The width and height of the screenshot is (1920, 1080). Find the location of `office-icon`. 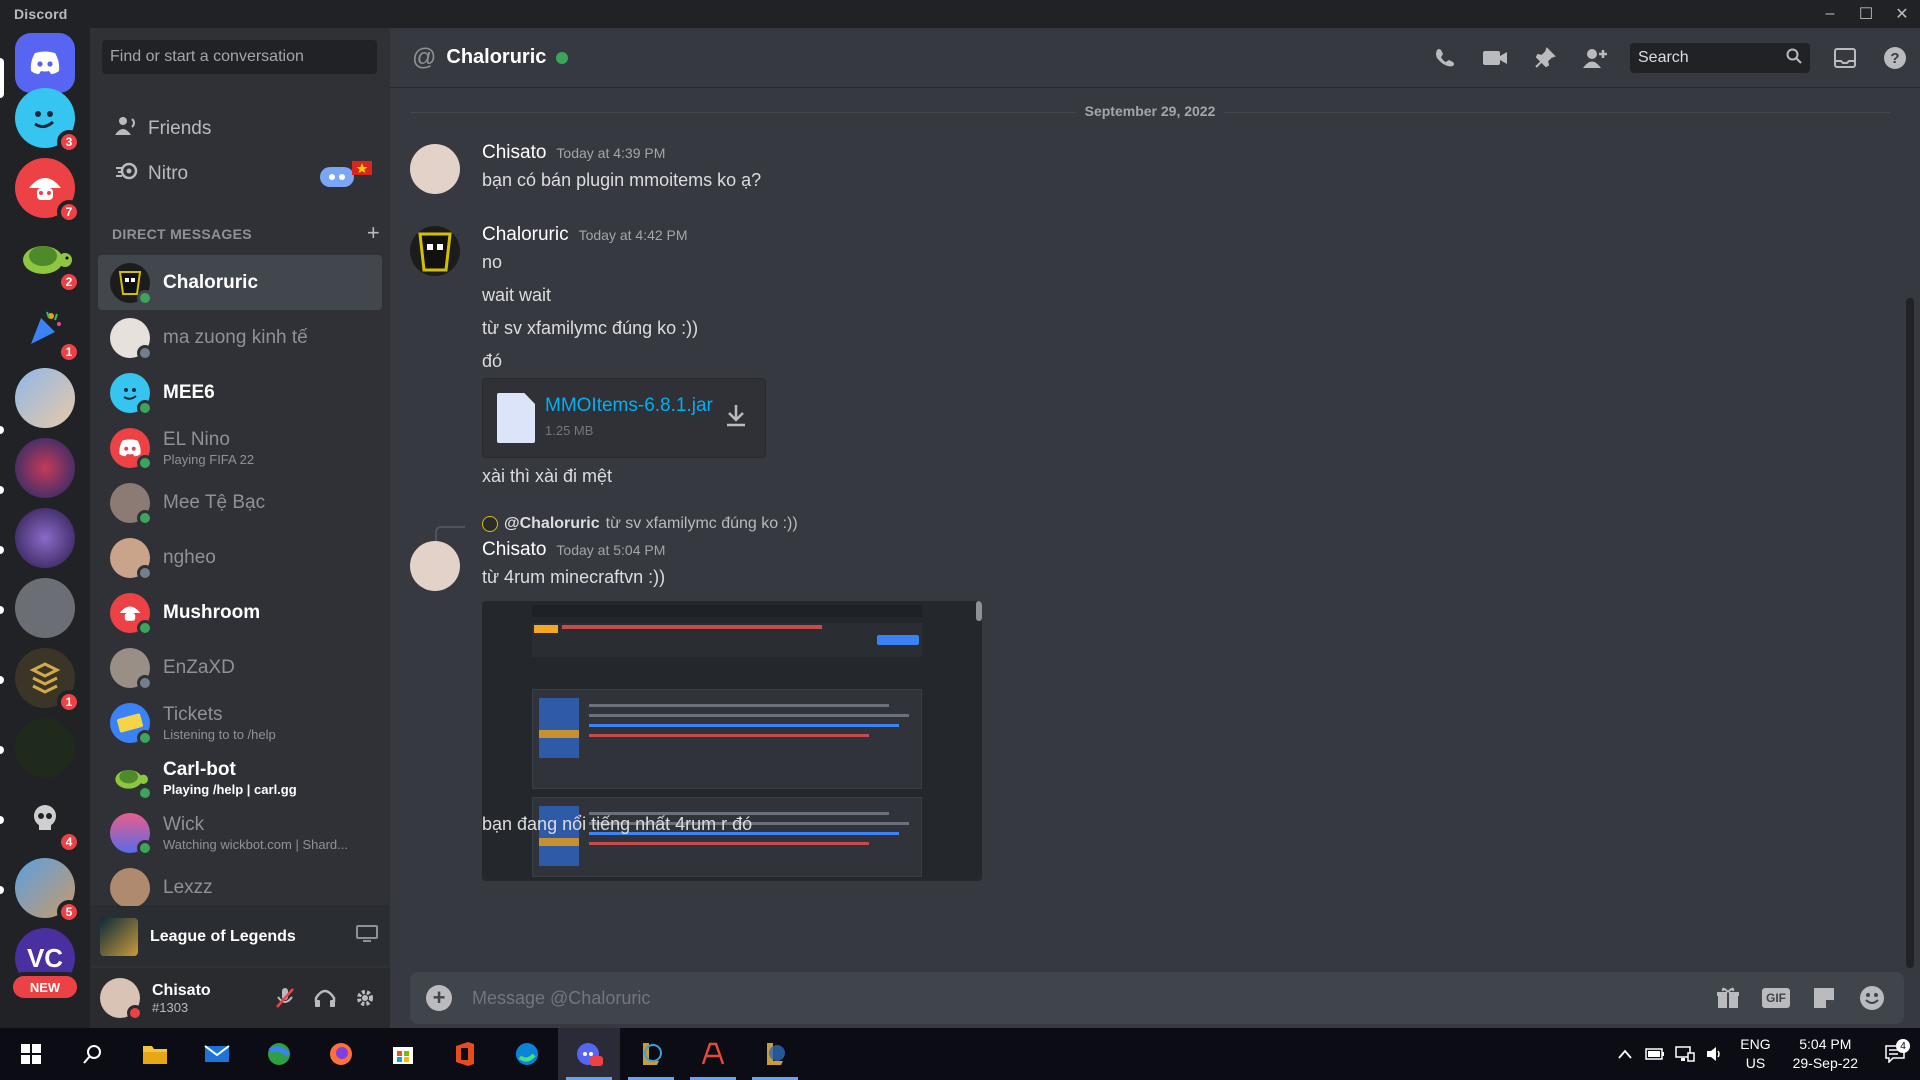

office-icon is located at coordinates (465, 1054).